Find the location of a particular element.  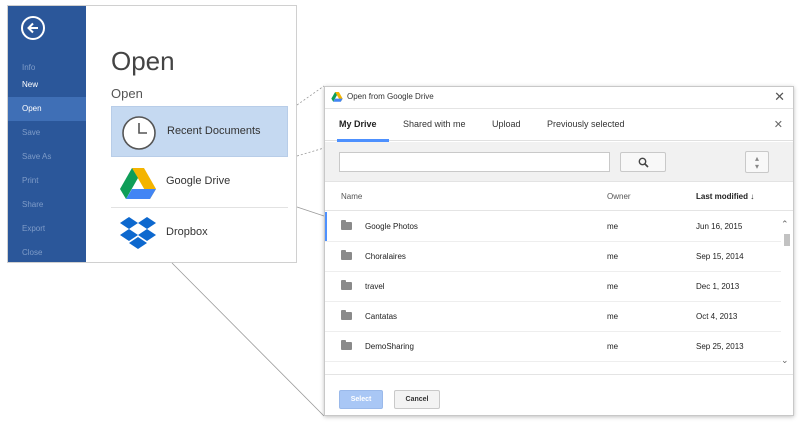

file-name: DemoSharing is located at coordinates (389, 346).